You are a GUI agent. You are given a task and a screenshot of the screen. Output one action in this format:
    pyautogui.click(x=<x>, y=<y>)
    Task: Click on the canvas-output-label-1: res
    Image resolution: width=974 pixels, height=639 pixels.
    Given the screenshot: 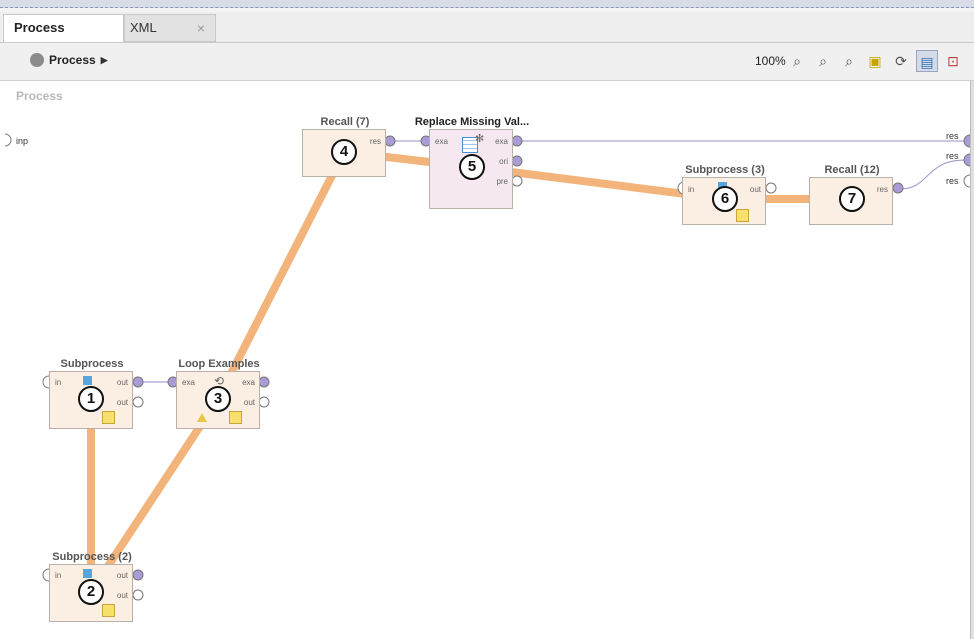 What is the action you would take?
    pyautogui.click(x=952, y=136)
    